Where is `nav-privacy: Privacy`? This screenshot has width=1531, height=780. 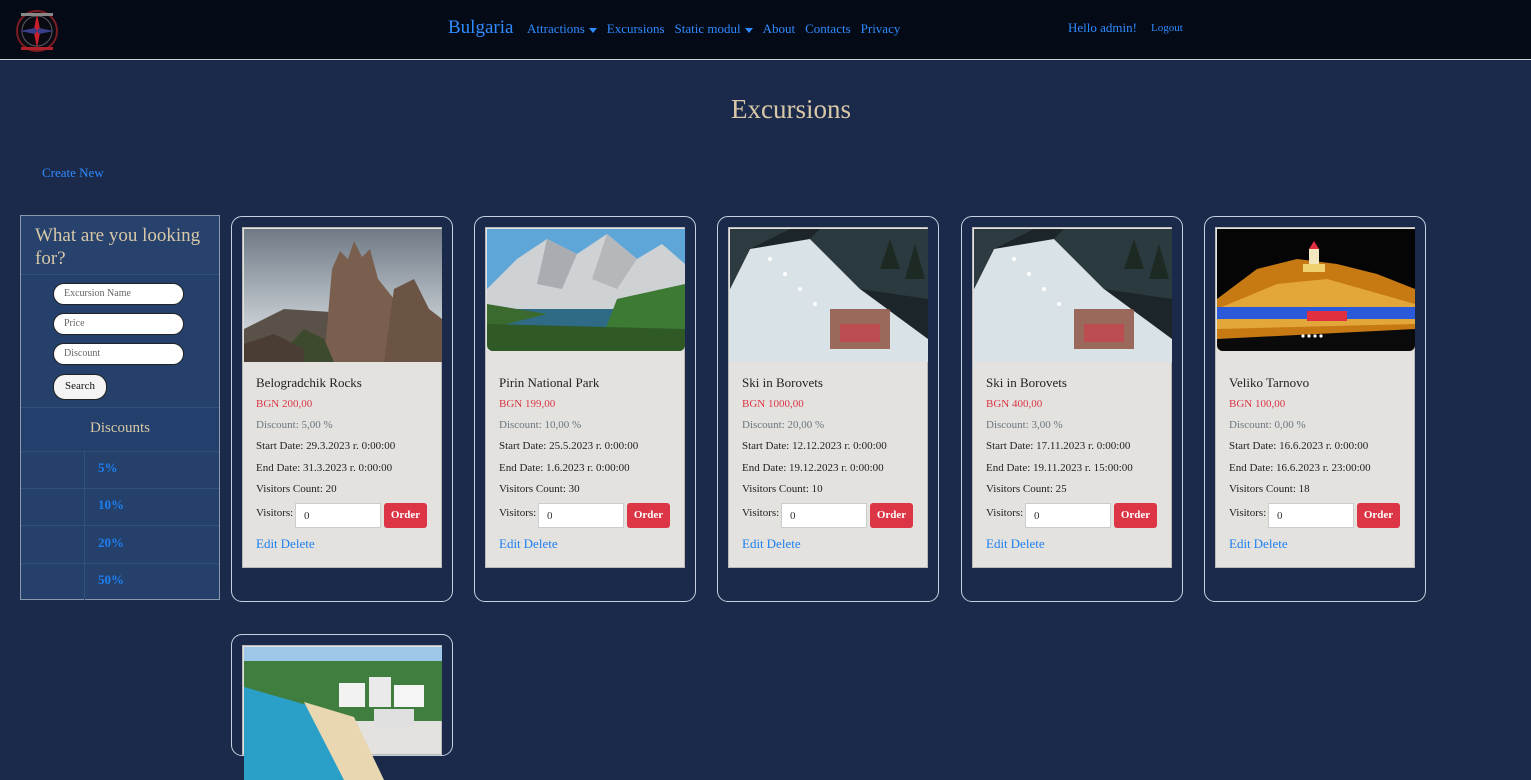
nav-privacy: Privacy is located at coordinates (881, 29).